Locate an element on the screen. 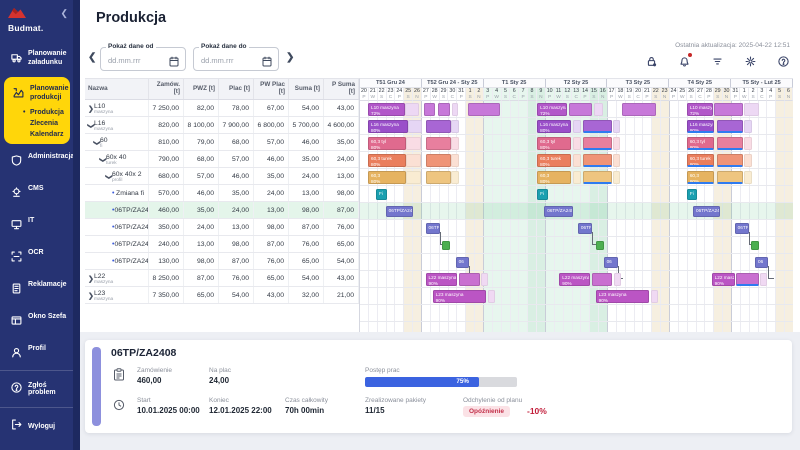  sidebar-item-administracja: Administracja is located at coordinates (40, 162).